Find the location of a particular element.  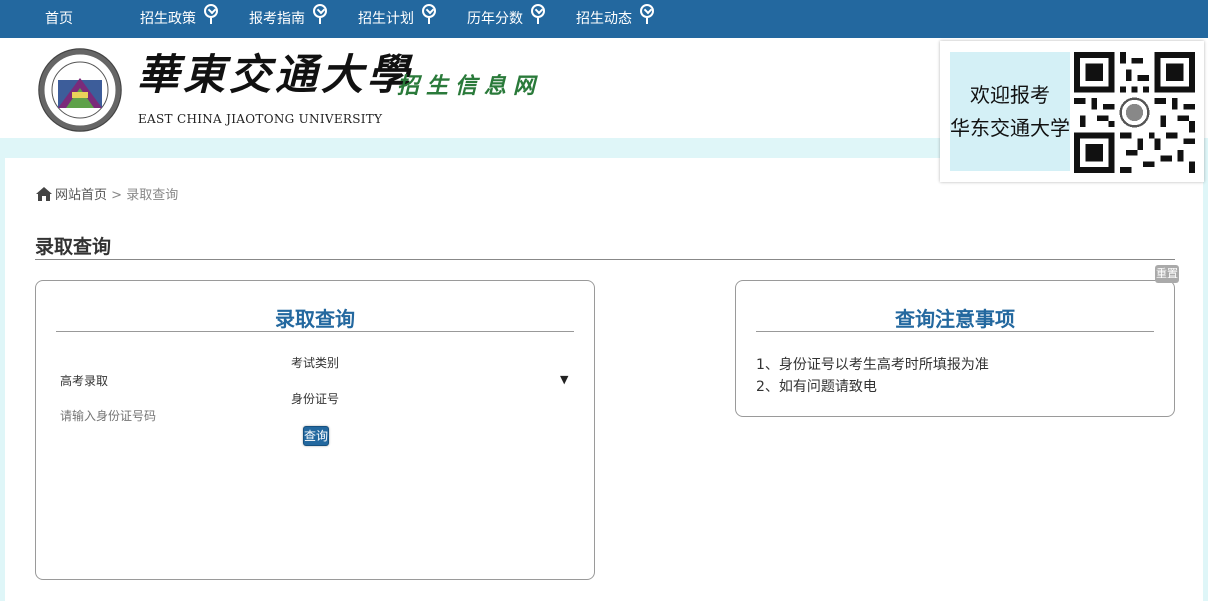

qr-popup: 欢迎报考 华东交通大学 is located at coordinates (1072, 111).